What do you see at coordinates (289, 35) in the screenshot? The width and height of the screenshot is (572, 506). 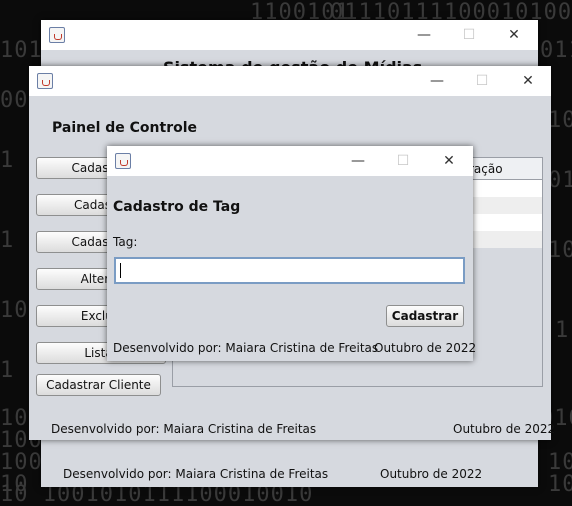 I see `back-window-titlebar: — ☐ ✕` at bounding box center [289, 35].